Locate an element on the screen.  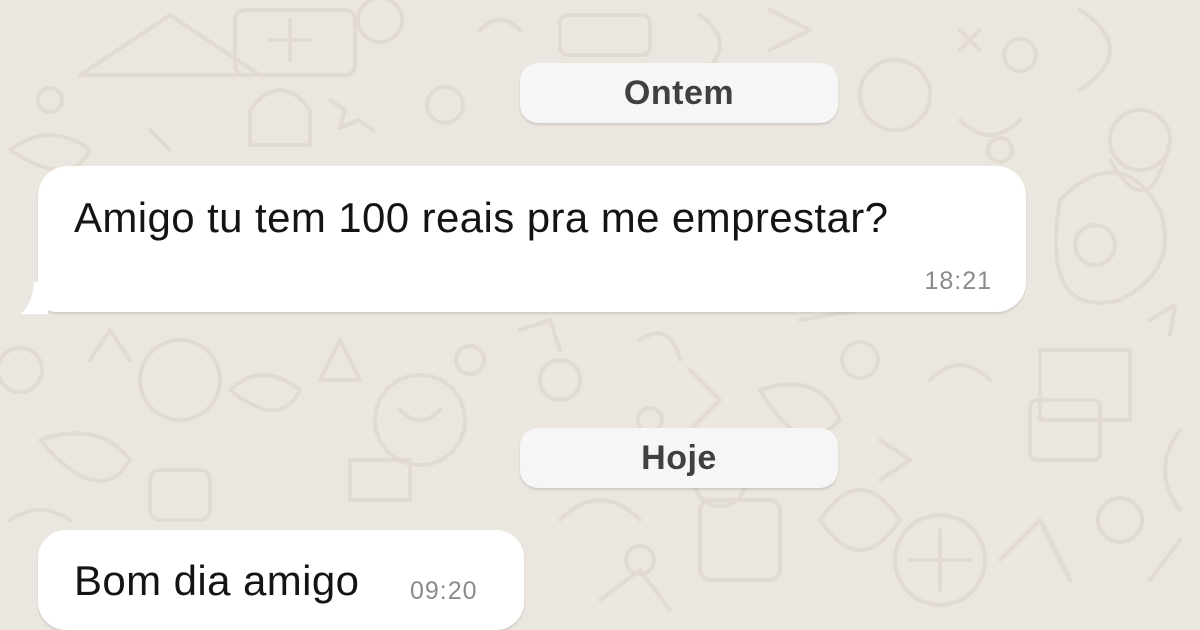
message-timestamp: 09:20 is located at coordinates (444, 591).